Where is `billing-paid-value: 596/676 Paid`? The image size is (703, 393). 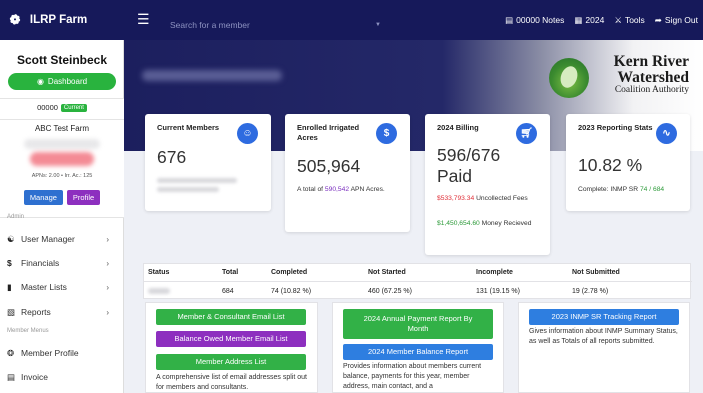
billing-paid-value: 596/676 Paid is located at coordinates (469, 165).